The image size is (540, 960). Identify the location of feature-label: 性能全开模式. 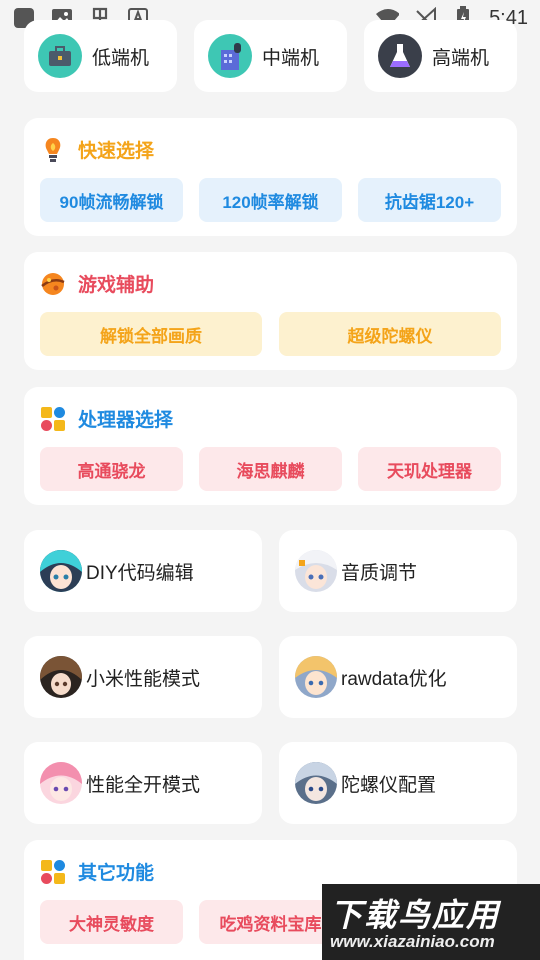
(143, 785).